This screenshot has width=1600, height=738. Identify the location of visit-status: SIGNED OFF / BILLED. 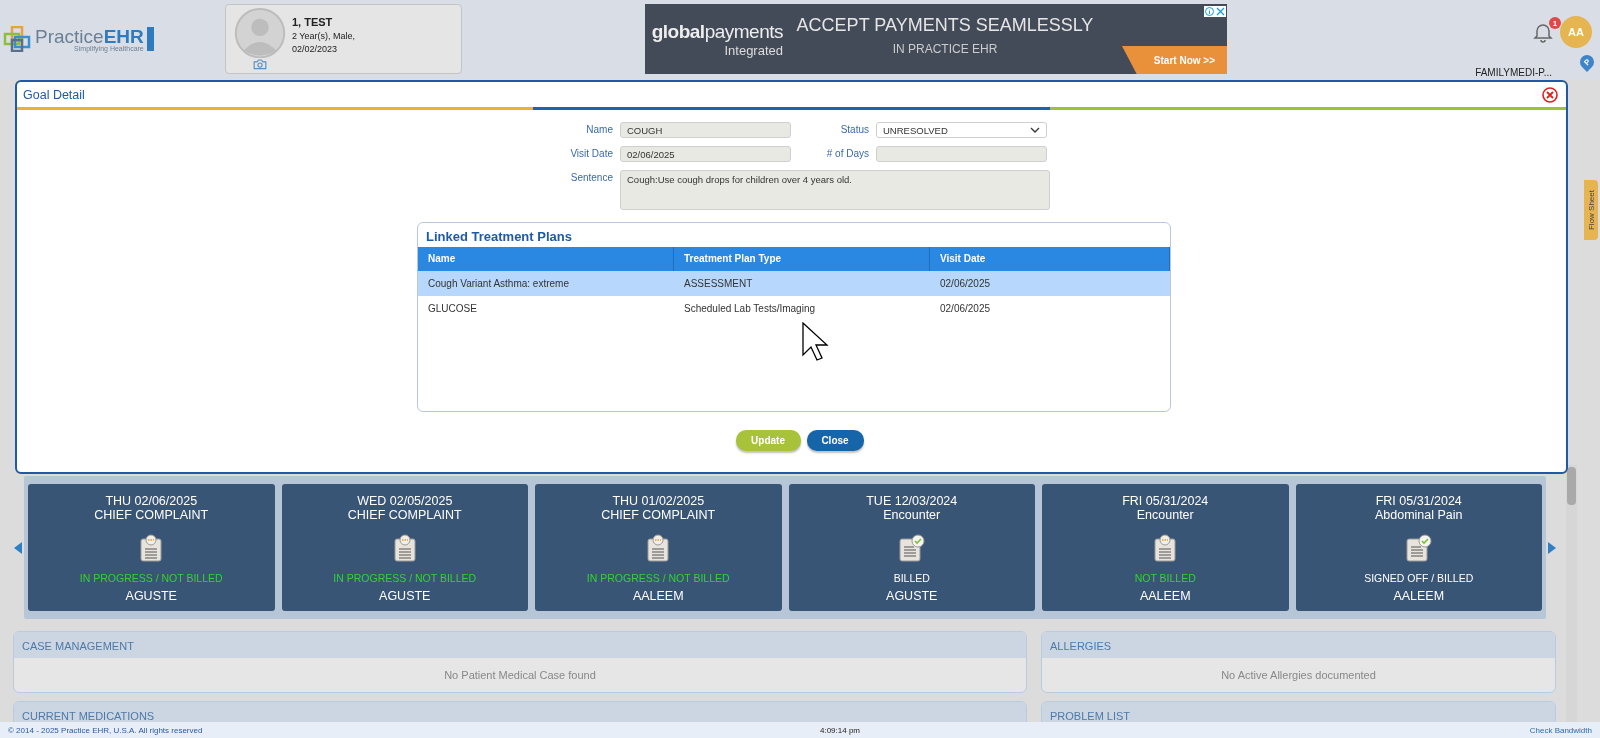
(1419, 578).